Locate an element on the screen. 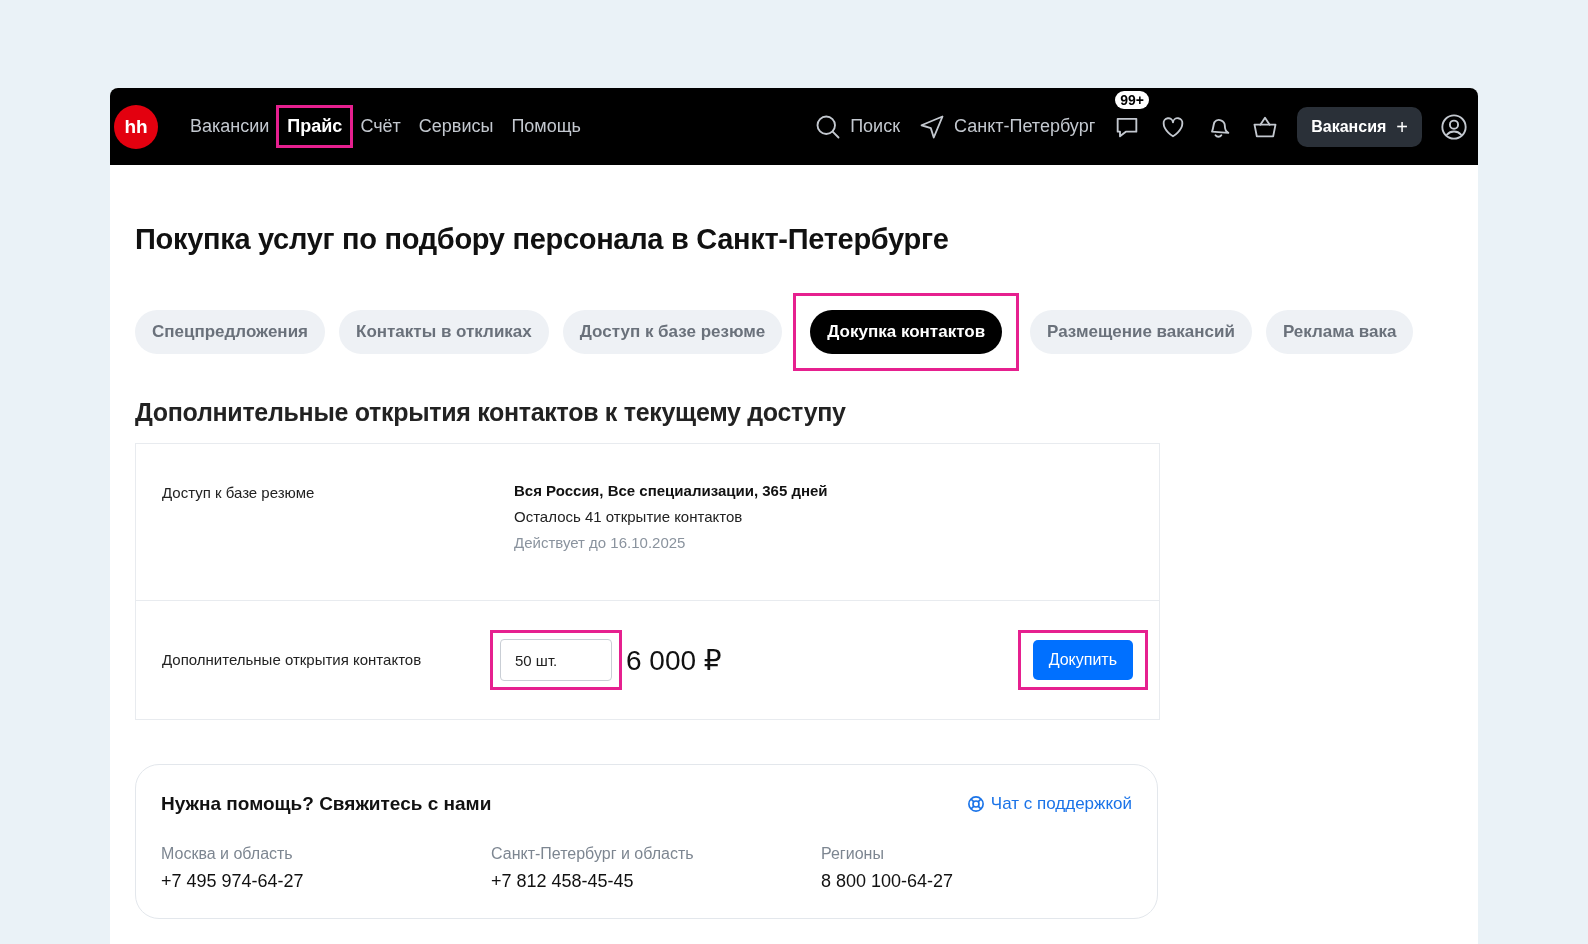  access-info: Вся Россия, Все специализации, 365 дней is located at coordinates (671, 490).